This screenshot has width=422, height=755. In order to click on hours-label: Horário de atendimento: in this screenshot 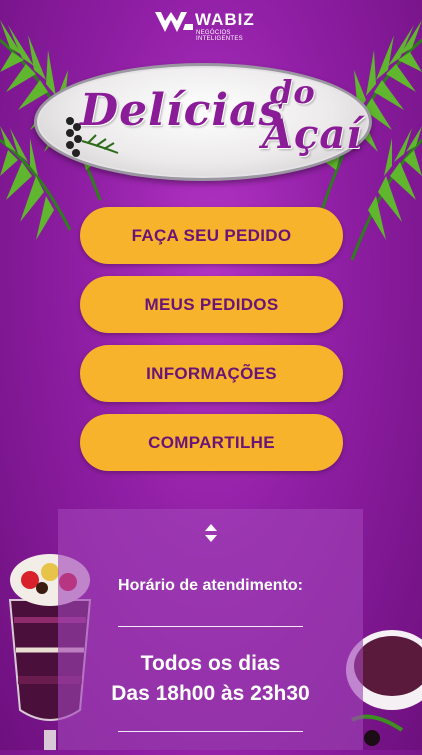, I will do `click(210, 585)`.